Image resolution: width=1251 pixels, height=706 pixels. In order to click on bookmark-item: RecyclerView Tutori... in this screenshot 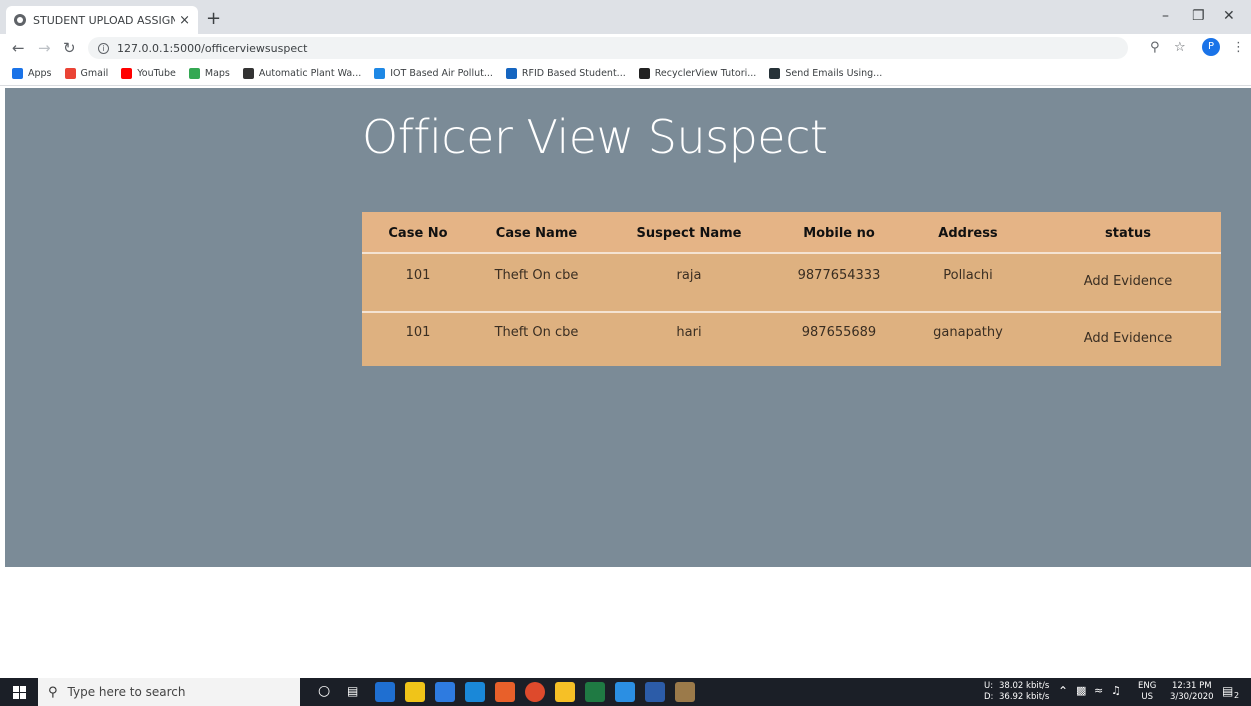, I will do `click(697, 73)`.